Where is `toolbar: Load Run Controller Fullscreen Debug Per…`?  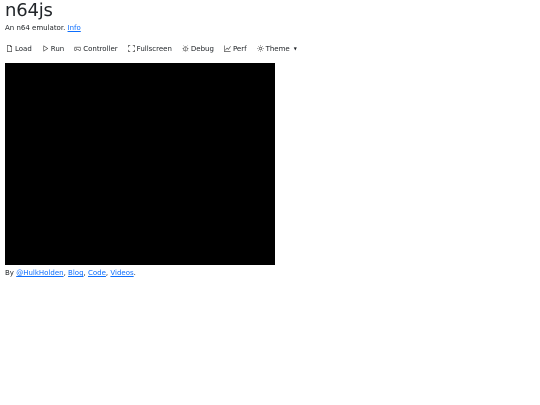
toolbar: Load Run Controller Fullscreen Debug Per… is located at coordinates (156, 48).